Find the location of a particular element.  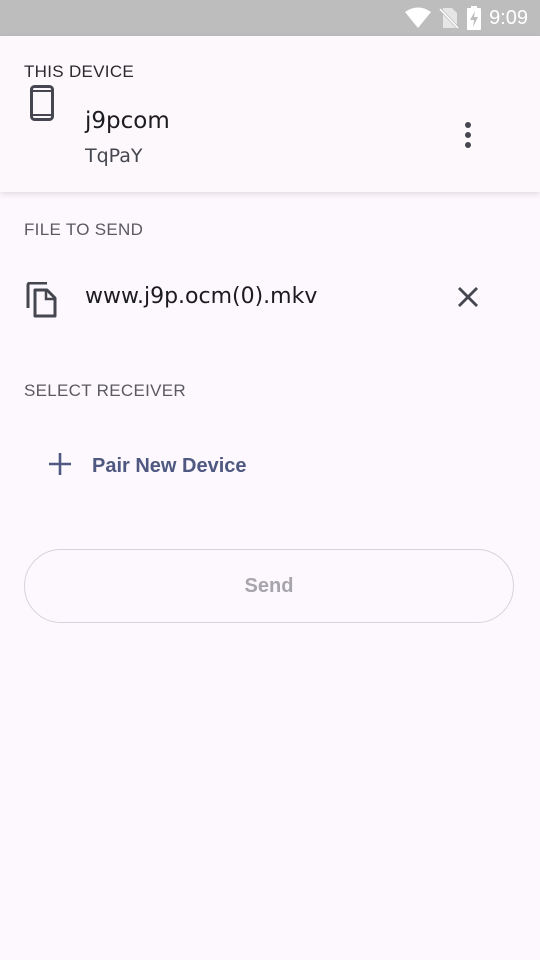

clear-file-button is located at coordinates (468, 299).